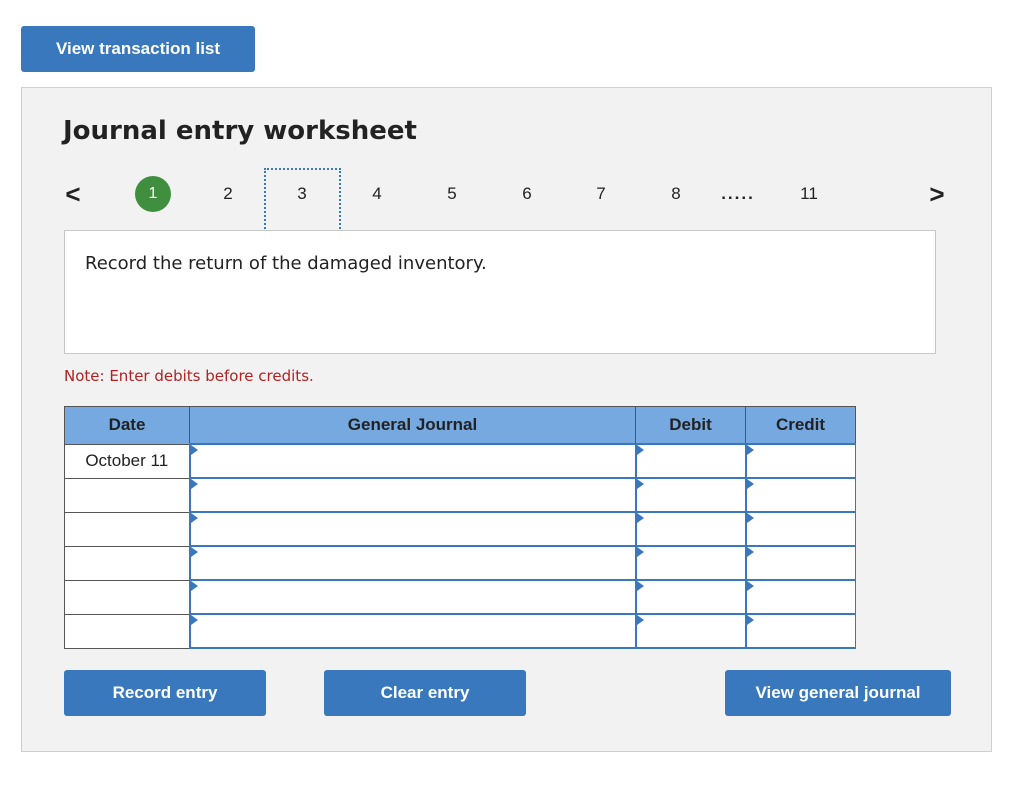 This screenshot has height=793, width=1024. Describe the element at coordinates (800, 425) in the screenshot. I see `header-credit: Credit` at that location.